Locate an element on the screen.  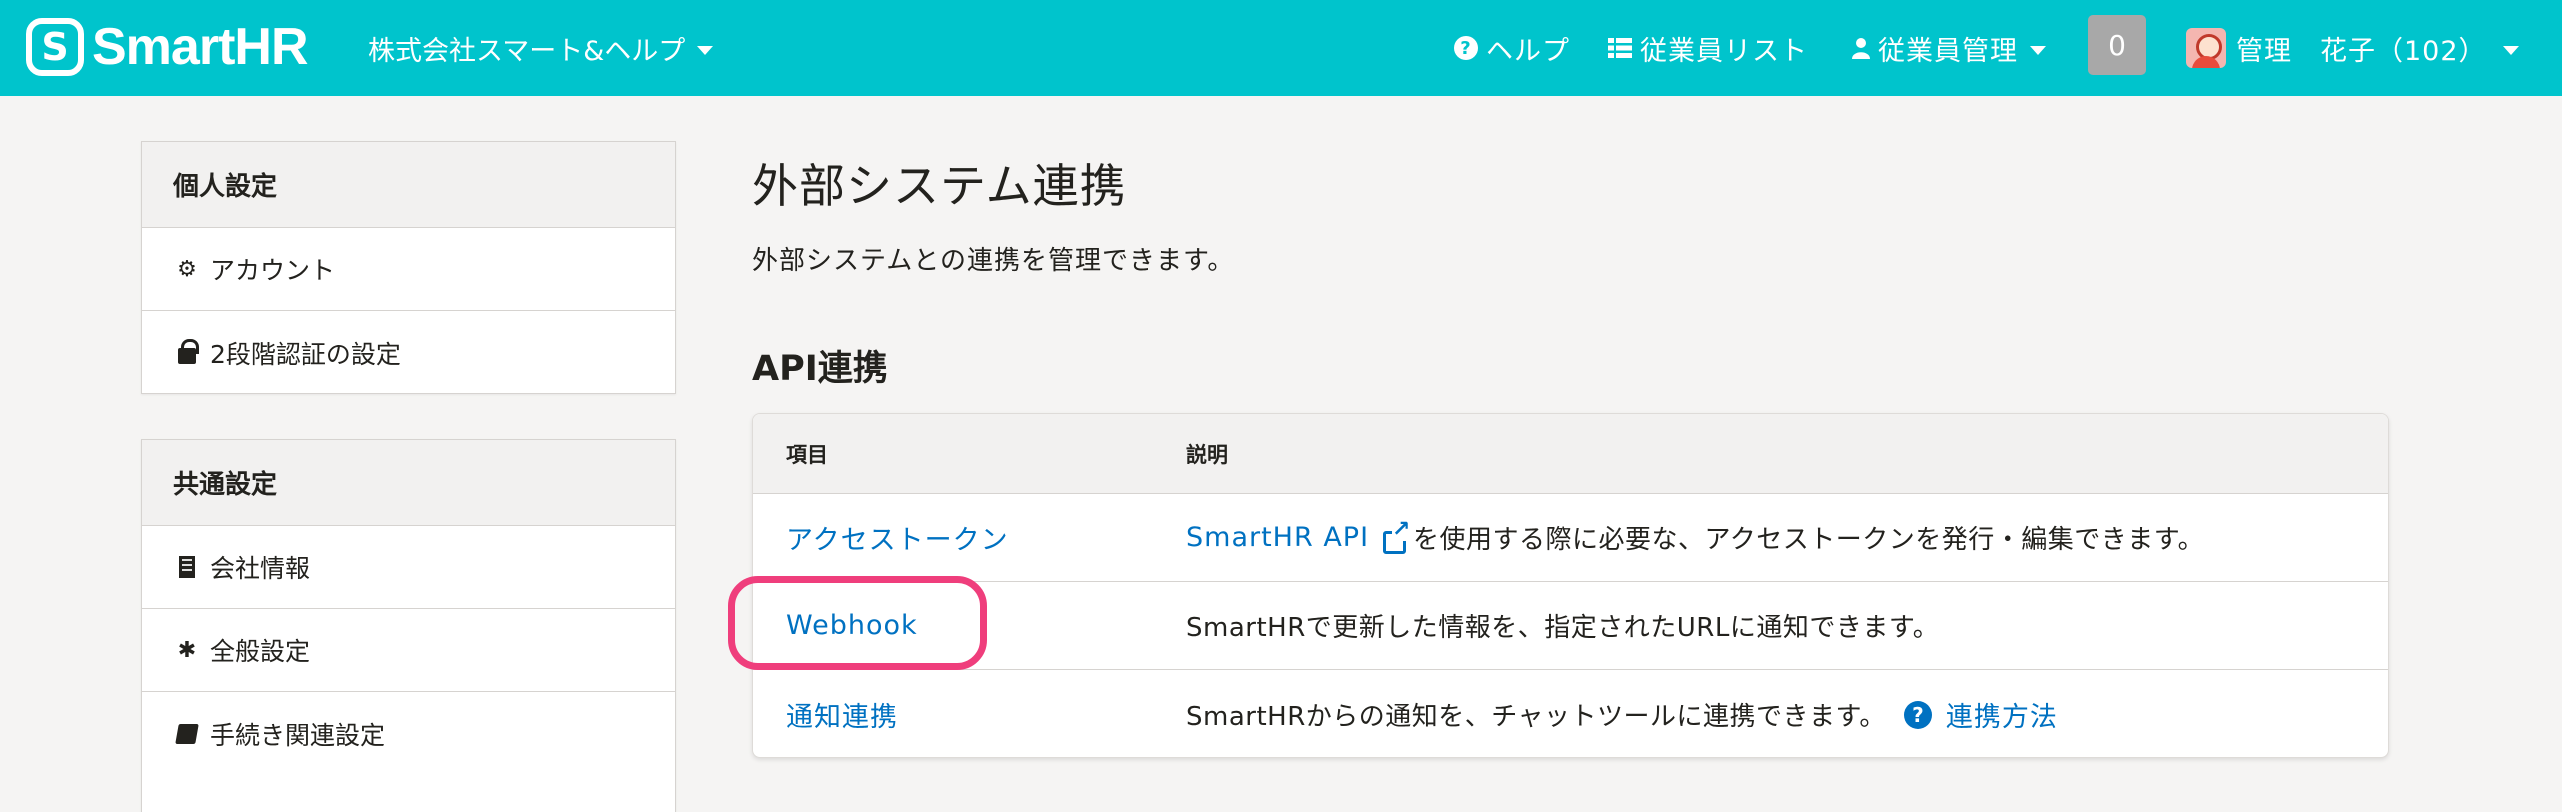
smarthr-logo: S SmartHR is located at coordinates (167, 47).